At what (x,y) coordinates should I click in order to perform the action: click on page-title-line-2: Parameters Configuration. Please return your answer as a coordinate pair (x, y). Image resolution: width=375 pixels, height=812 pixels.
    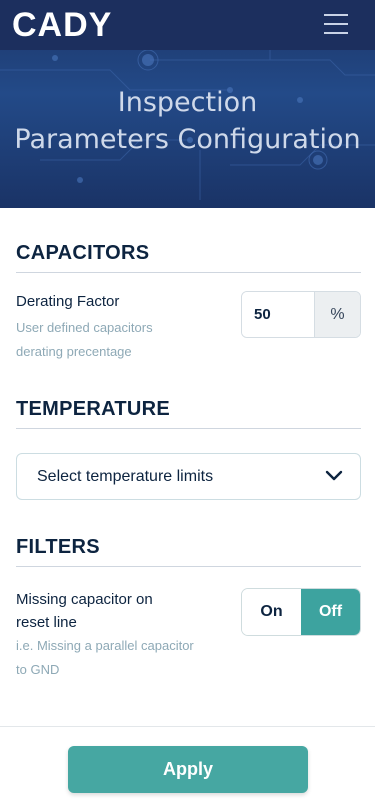
    Looking at the image, I should click on (187, 139).